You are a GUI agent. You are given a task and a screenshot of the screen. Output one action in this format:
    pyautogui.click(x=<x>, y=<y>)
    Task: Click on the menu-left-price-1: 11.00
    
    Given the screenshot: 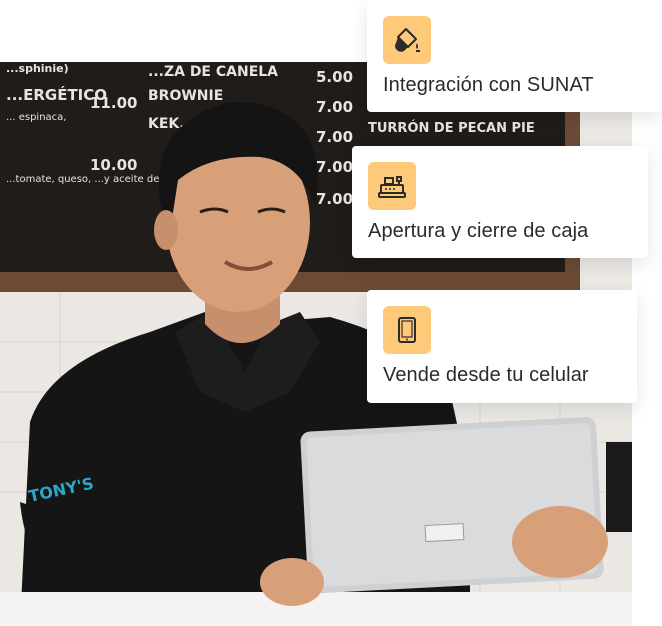 What is the action you would take?
    pyautogui.click(x=113, y=103)
    